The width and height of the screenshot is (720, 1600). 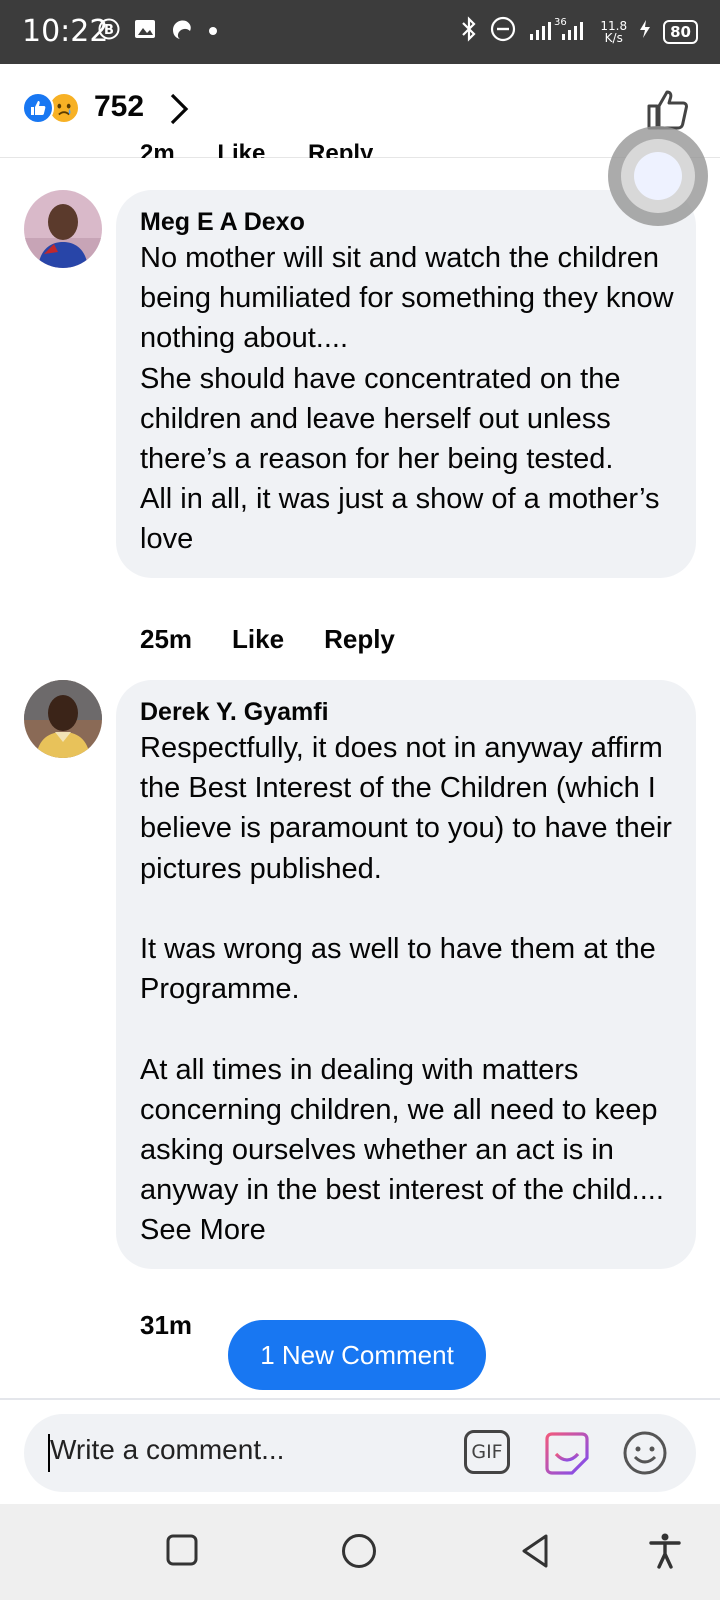 I want to click on gif-icon: GIF, so click(x=487, y=1452).